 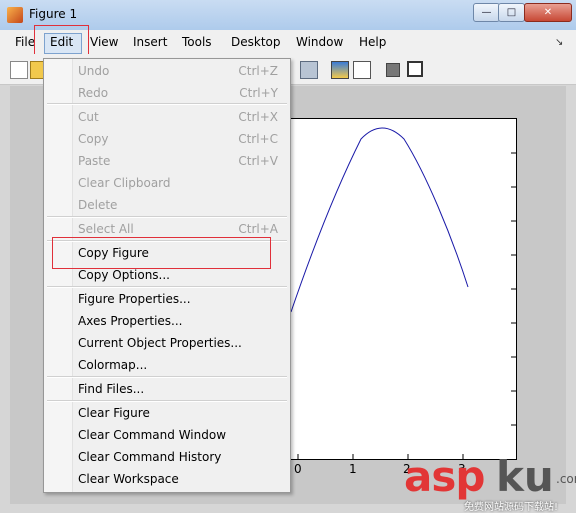 I want to click on window-title: Figure 1, so click(x=53, y=14).